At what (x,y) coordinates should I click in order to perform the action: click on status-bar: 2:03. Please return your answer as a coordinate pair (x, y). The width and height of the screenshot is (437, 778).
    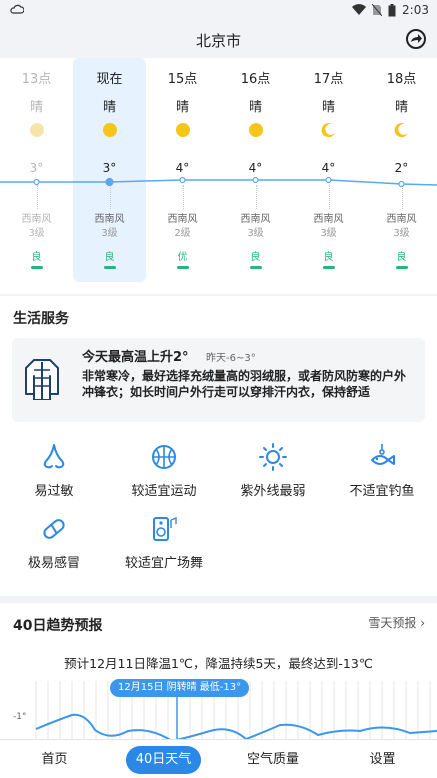
    Looking at the image, I should click on (218, 11).